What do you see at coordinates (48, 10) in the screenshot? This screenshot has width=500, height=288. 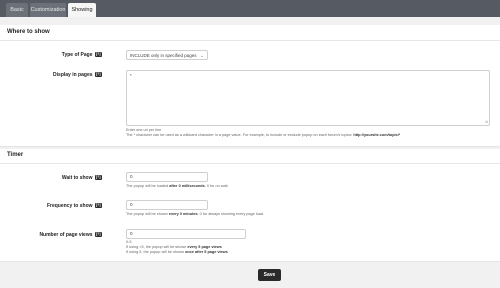 I see `tab-customization: Customization` at bounding box center [48, 10].